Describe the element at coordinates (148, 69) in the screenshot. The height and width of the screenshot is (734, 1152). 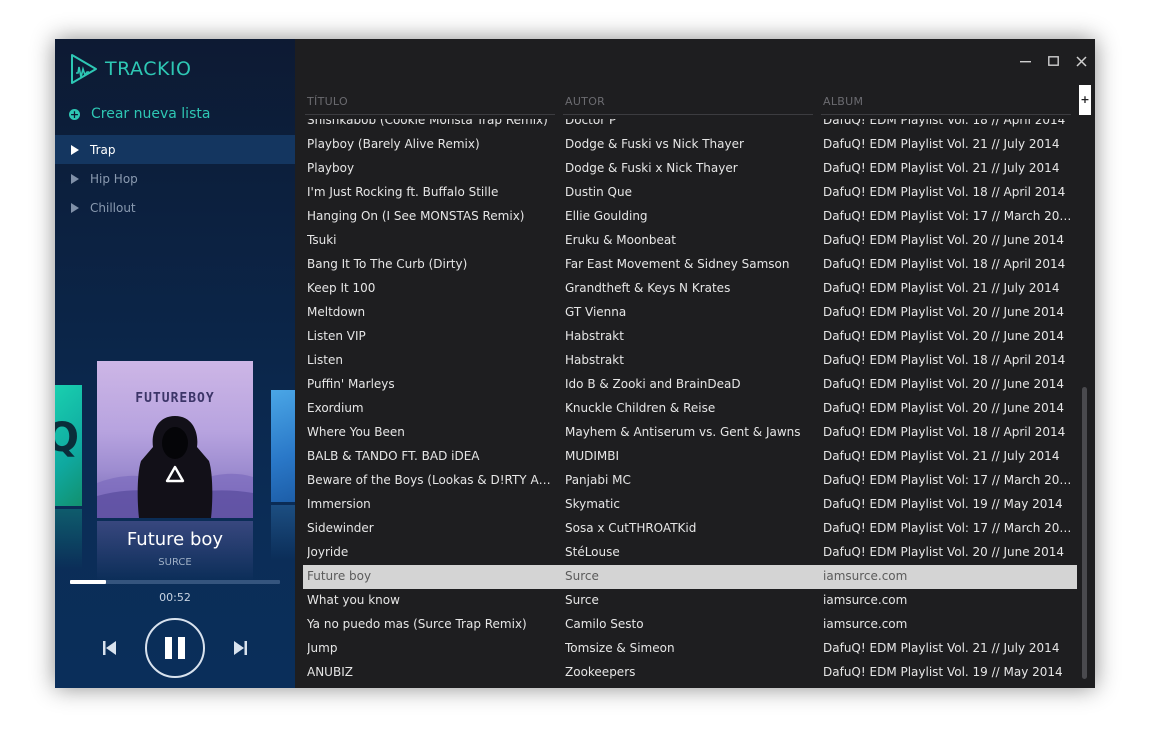
I see `app-name: TRACKIO` at that location.